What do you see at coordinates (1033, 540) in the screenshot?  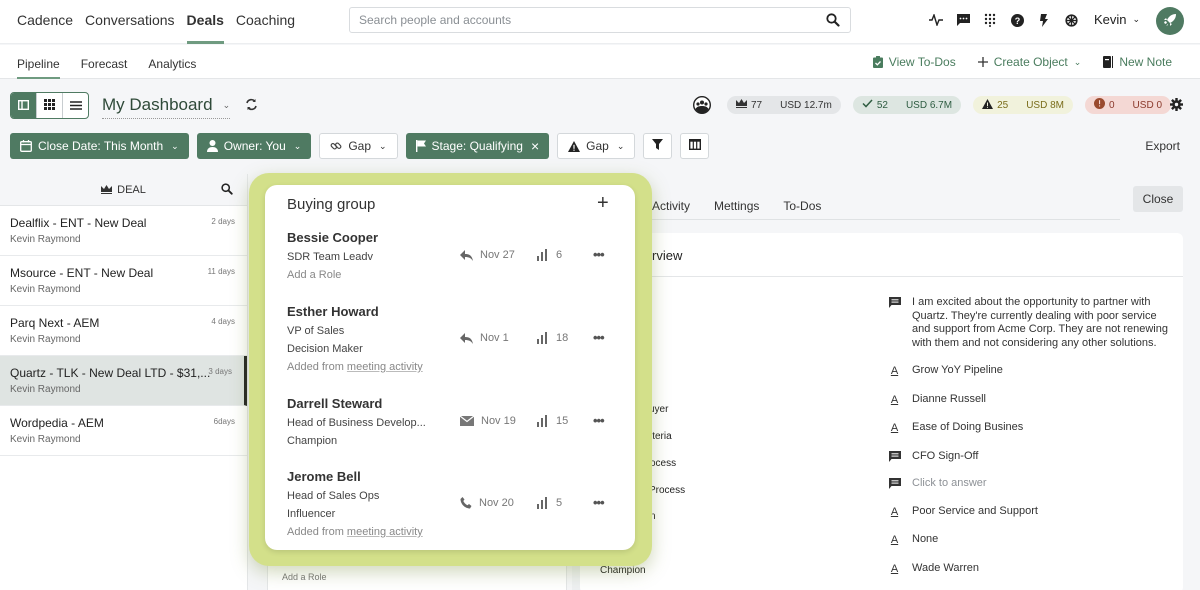 I see `answer-item: A None` at bounding box center [1033, 540].